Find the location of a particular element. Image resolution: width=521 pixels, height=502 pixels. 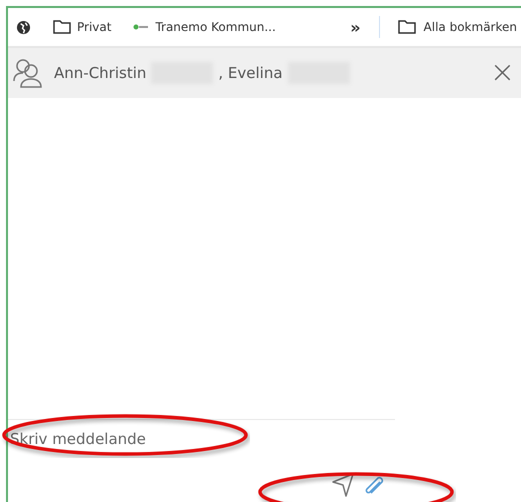

participant-name: Ann-Christin is located at coordinates (100, 73).